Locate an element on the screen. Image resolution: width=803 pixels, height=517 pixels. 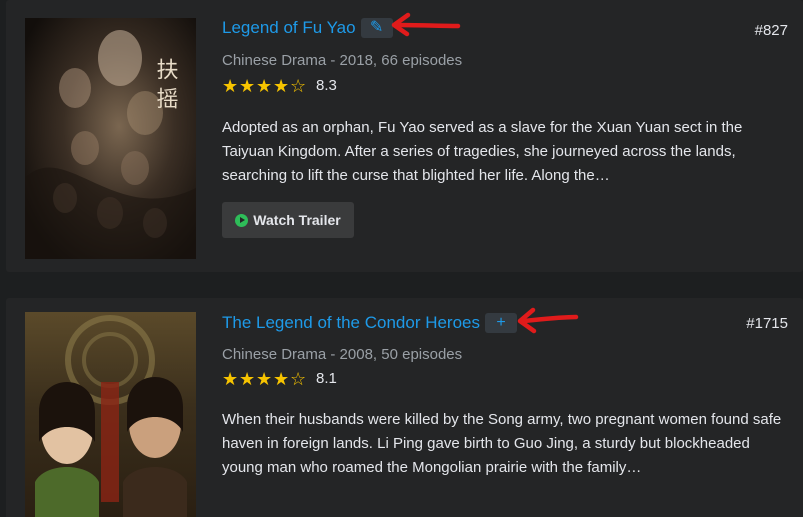
watch-trailer-button: Watch Trailer is located at coordinates (288, 220).